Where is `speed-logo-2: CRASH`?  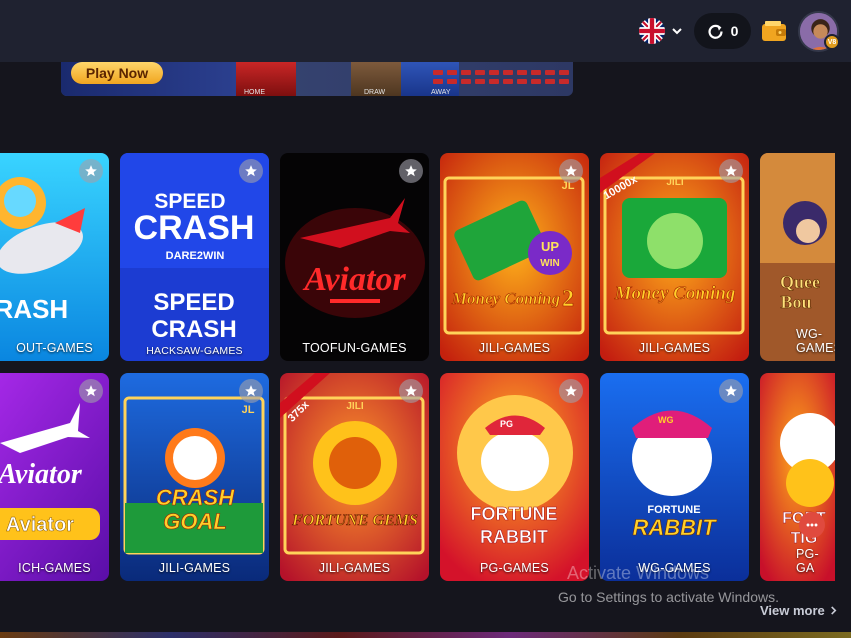
speed-logo-2: CRASH is located at coordinates (194, 228).